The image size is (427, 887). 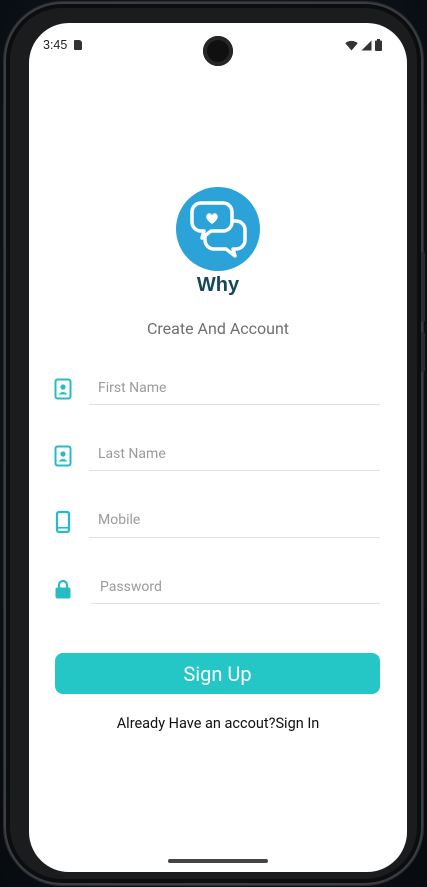 What do you see at coordinates (238, 520) in the screenshot?
I see `mobile-input` at bounding box center [238, 520].